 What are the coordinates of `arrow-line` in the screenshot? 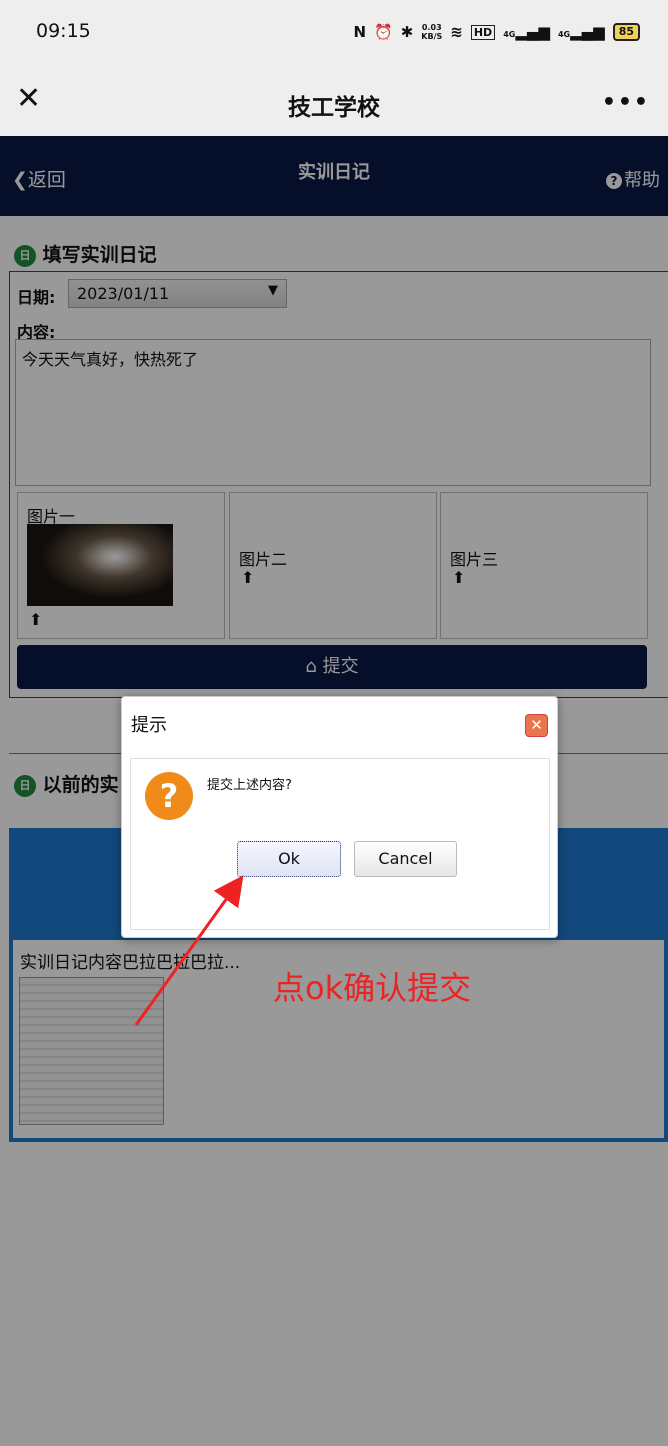 It's located at (189, 950).